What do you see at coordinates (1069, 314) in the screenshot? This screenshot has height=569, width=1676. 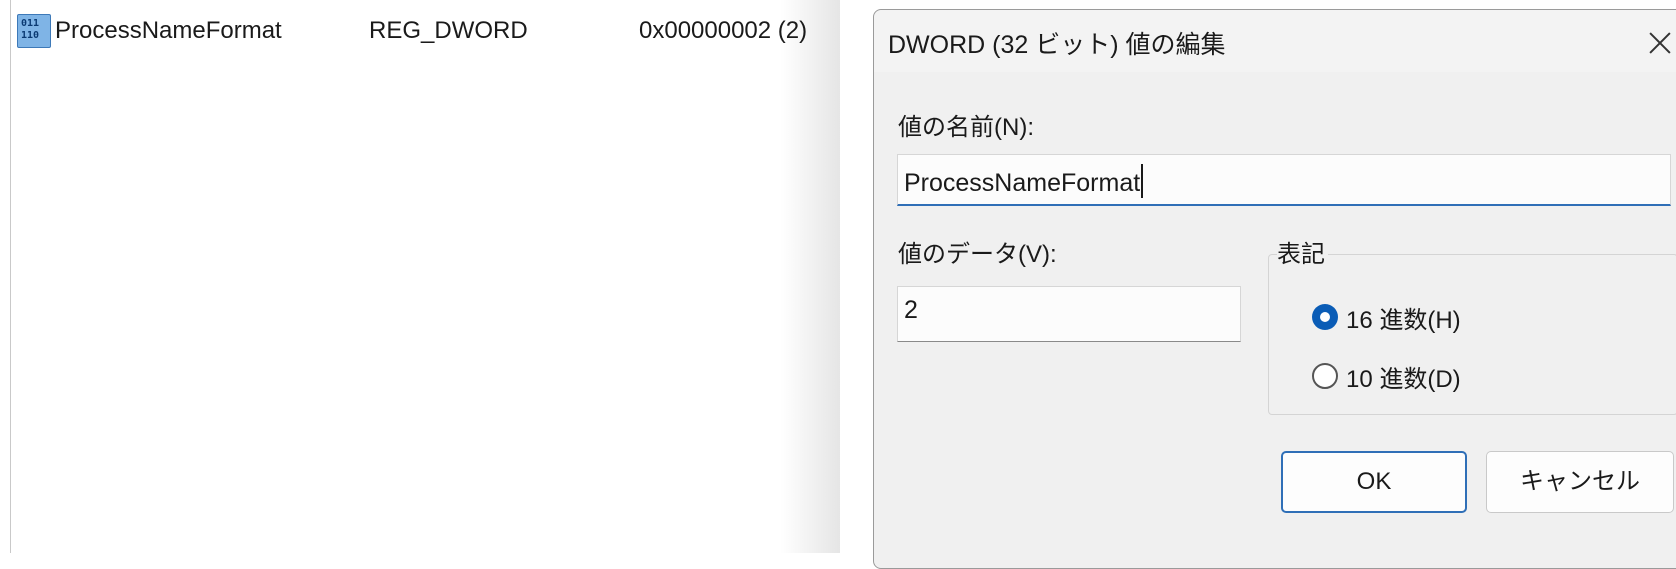 I see `value-data-field: 2` at bounding box center [1069, 314].